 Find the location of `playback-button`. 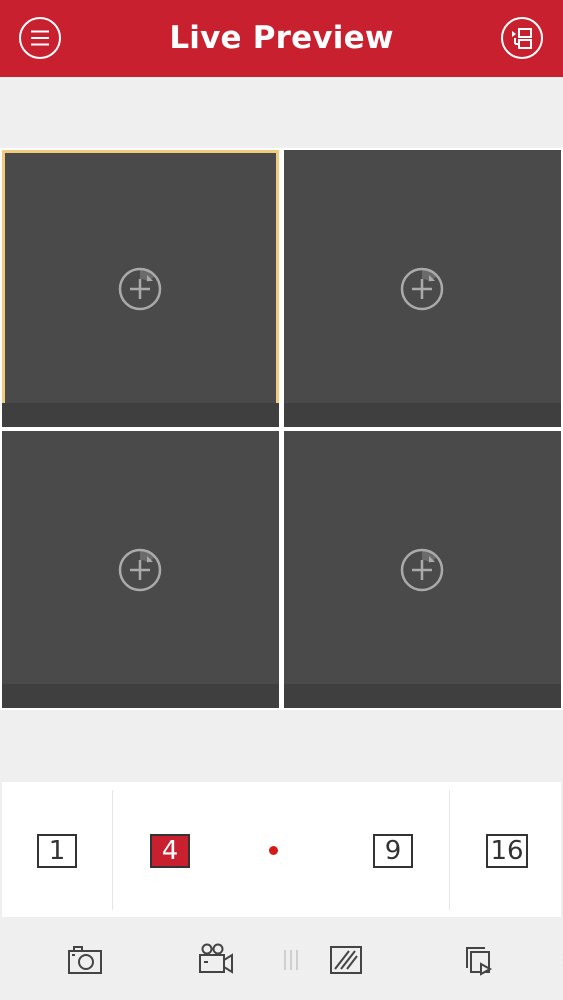

playback-button is located at coordinates (478, 960).